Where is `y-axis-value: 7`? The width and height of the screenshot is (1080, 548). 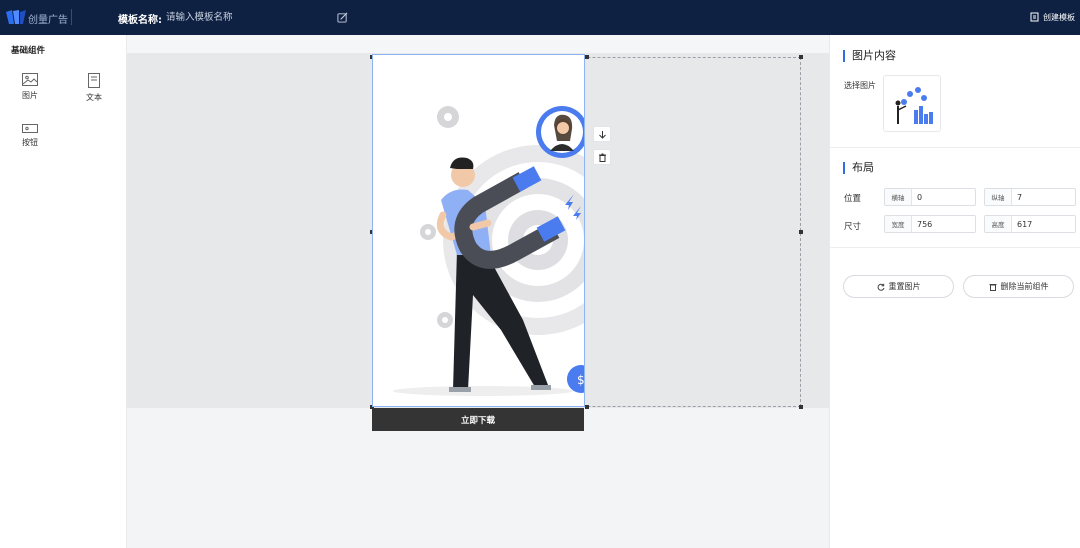
y-axis-value: 7 is located at coordinates (1020, 197).